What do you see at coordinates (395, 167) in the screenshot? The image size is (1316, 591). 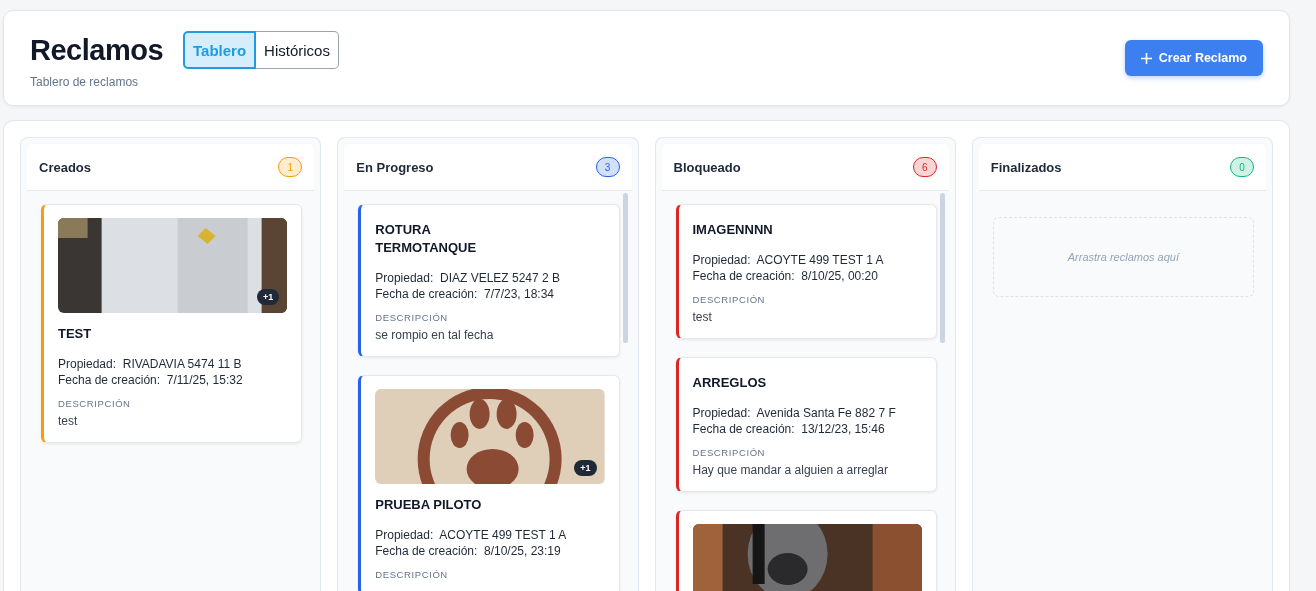 I see `column-title: En Progreso` at bounding box center [395, 167].